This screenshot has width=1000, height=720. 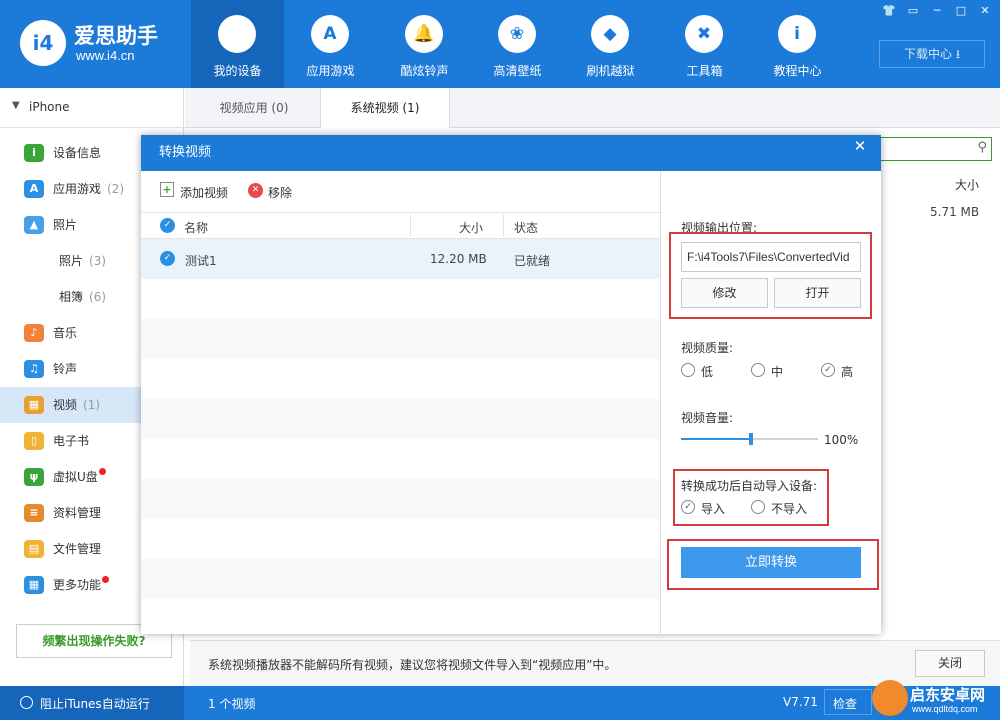 What do you see at coordinates (517, 71) in the screenshot?
I see `nav-label: 高清壁纸` at bounding box center [517, 71].